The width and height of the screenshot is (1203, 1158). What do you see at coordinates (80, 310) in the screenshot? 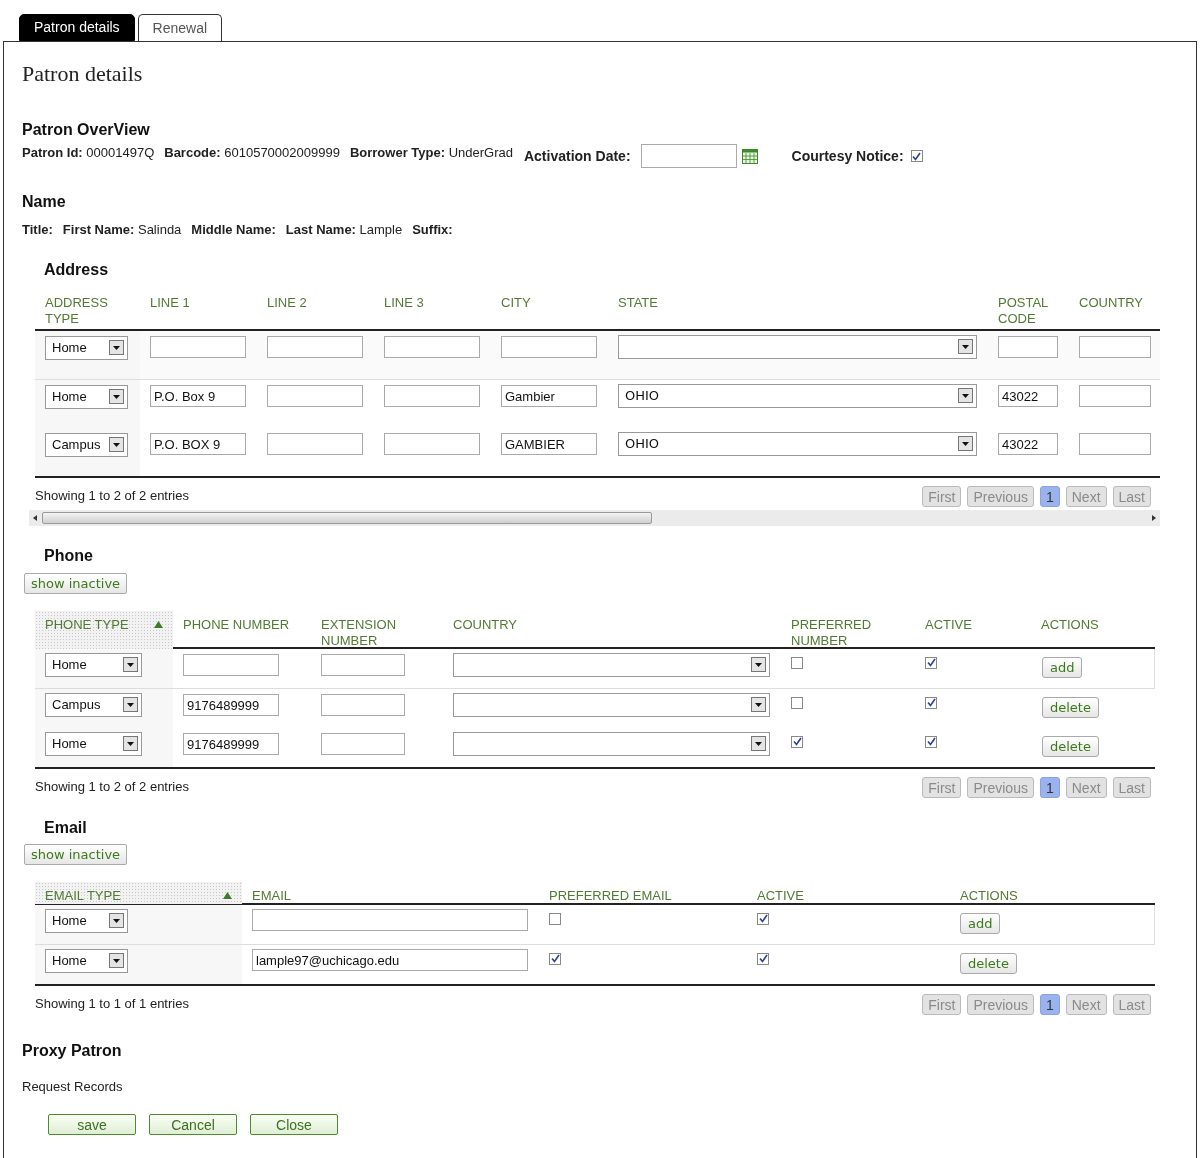
I see `column-header: ADDRESS TYPE` at bounding box center [80, 310].